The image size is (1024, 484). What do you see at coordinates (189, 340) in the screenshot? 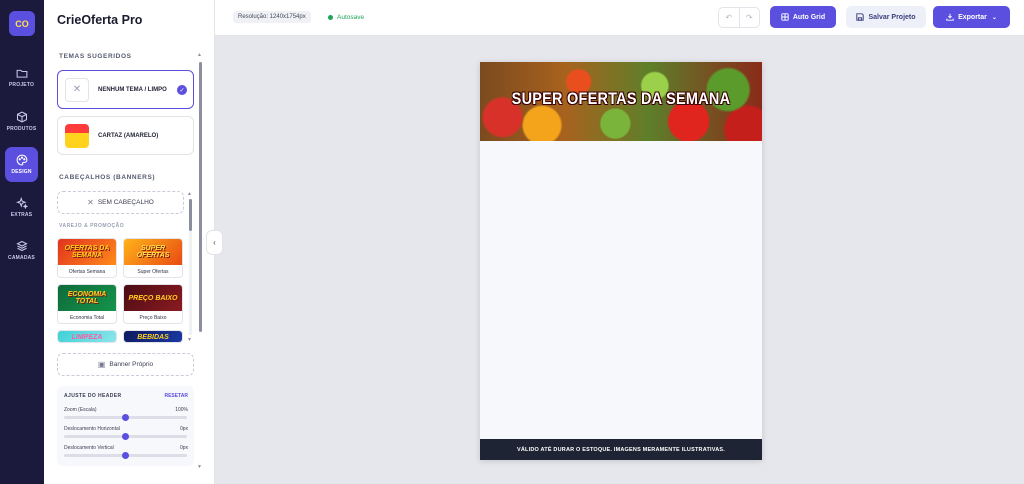
I see `scroll-down-icon: ▼` at bounding box center [189, 340].